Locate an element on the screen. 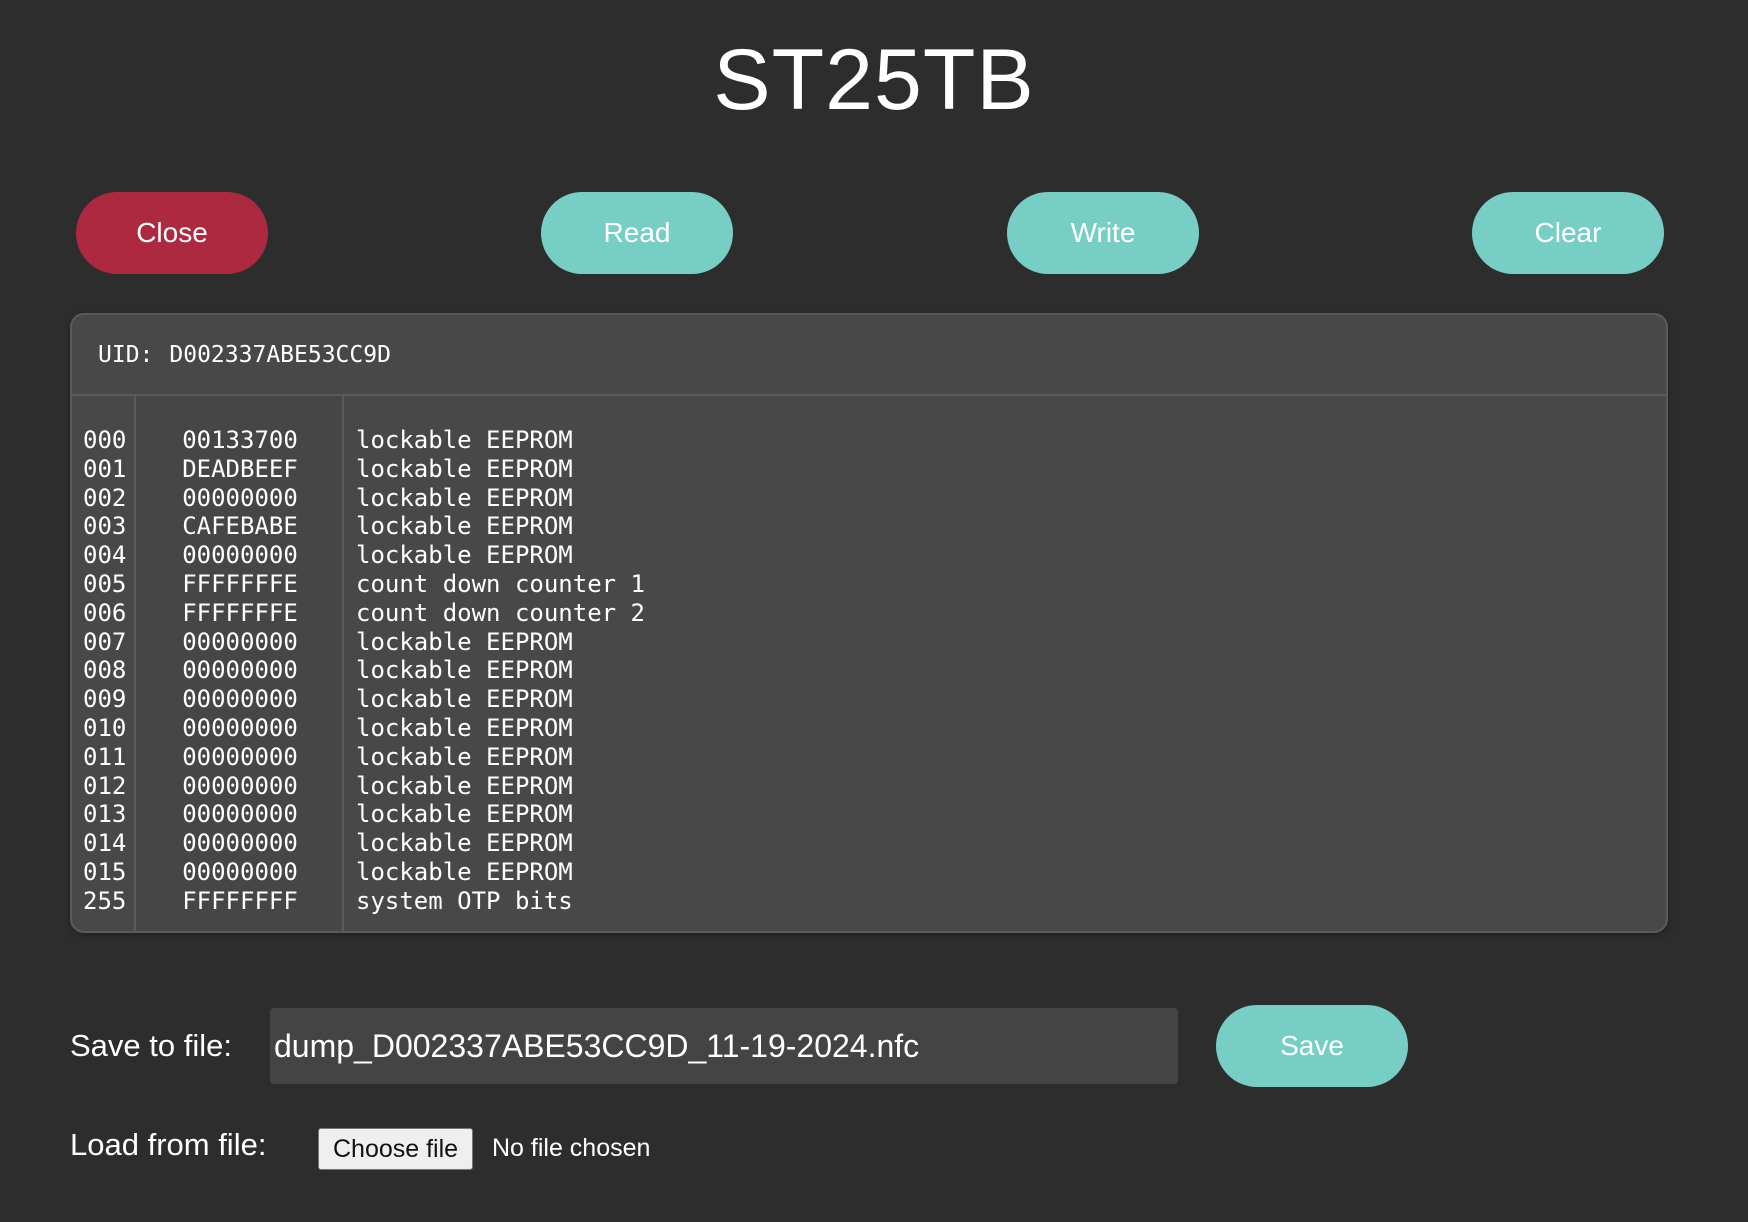 The height and width of the screenshot is (1222, 1748). row-index: 010 is located at coordinates (105, 727).